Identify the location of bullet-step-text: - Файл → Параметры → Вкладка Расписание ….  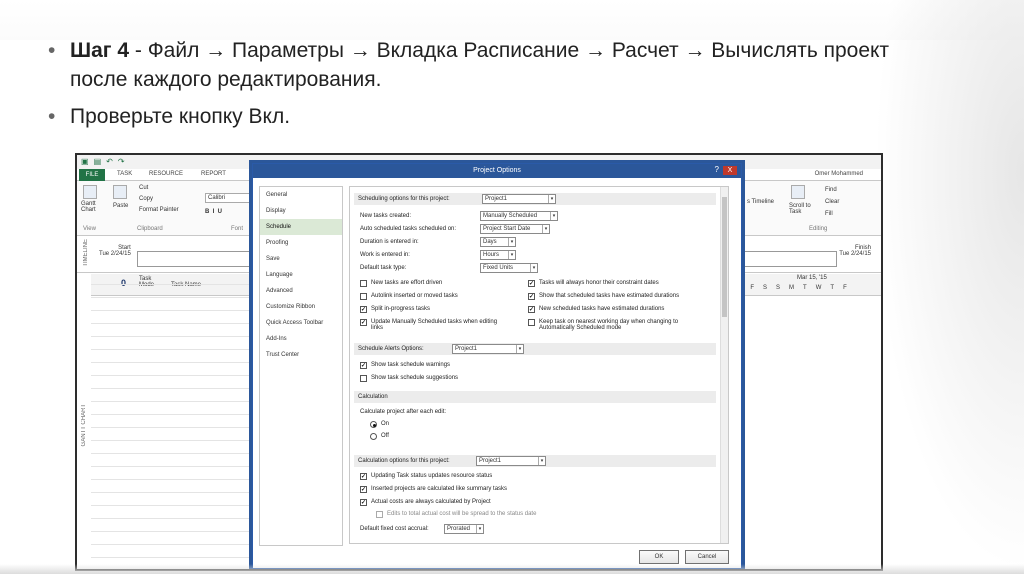
(480, 65).